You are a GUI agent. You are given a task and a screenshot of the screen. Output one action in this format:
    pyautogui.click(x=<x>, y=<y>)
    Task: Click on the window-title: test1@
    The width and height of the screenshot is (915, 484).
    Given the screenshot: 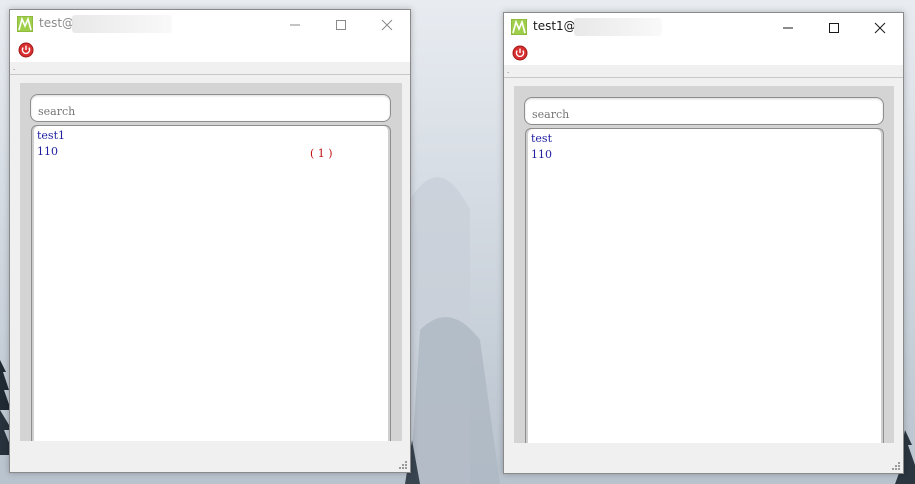 What is the action you would take?
    pyautogui.click(x=554, y=26)
    